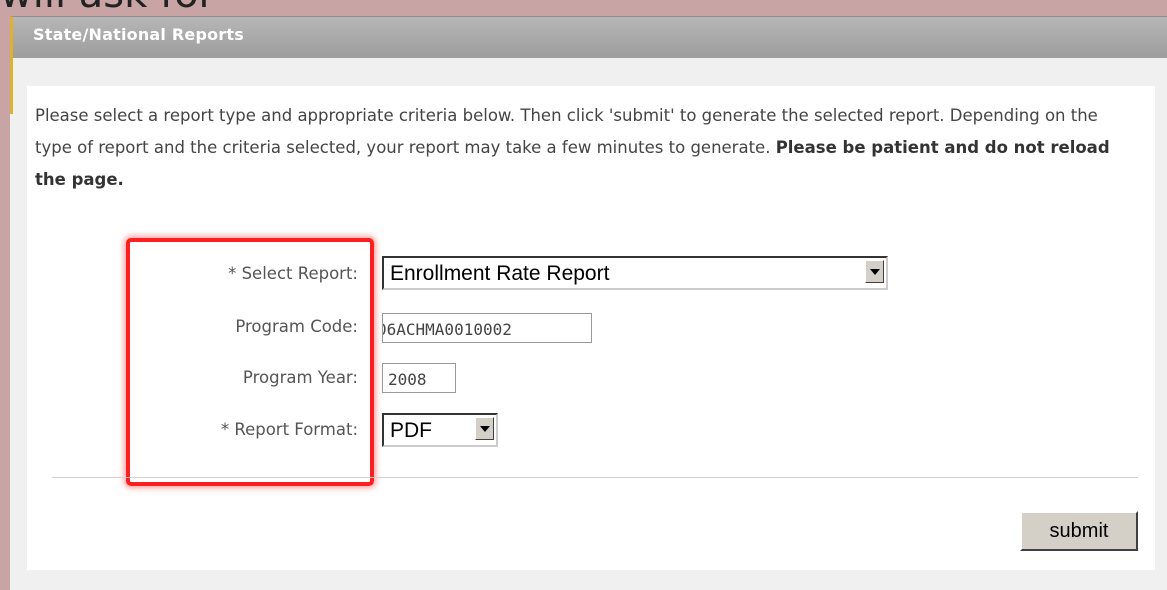 The height and width of the screenshot is (590, 1167). Describe the element at coordinates (440, 430) in the screenshot. I see `report-format-dropdown: PDF` at that location.